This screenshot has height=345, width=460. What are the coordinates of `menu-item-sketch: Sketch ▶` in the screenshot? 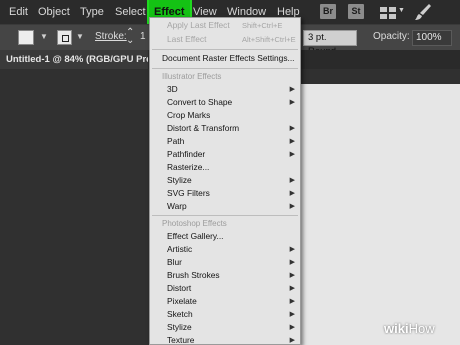 It's located at (225, 314).